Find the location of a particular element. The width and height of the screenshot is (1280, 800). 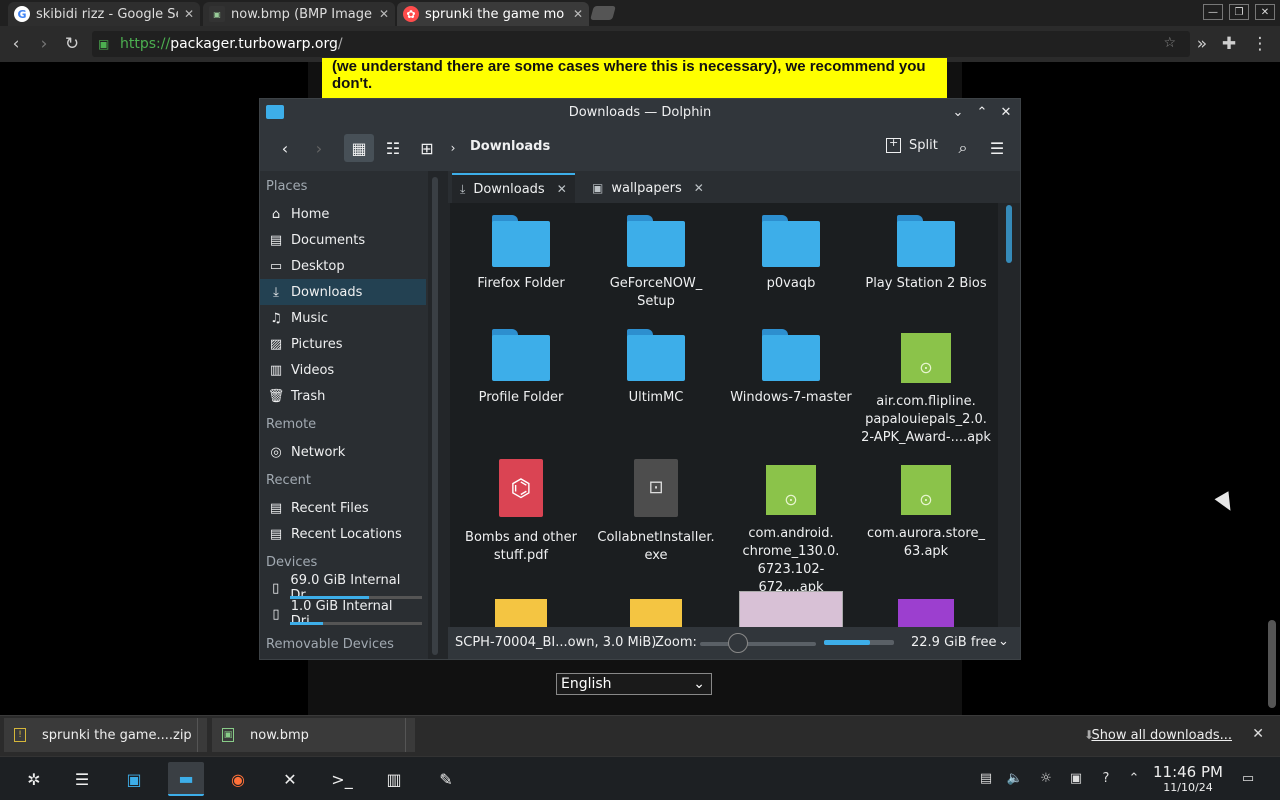

file-item: Firefox Folder is located at coordinates (521, 254).